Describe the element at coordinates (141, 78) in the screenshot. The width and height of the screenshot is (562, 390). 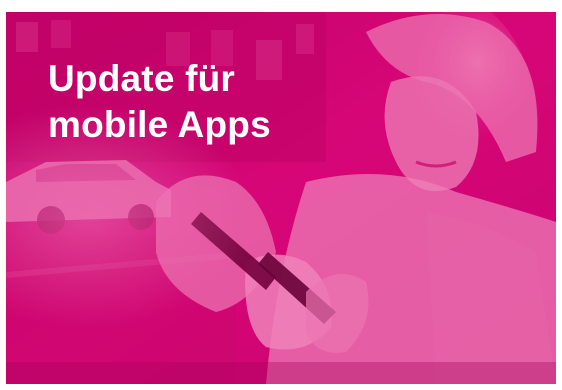
I see `headline-line-1: Update für` at that location.